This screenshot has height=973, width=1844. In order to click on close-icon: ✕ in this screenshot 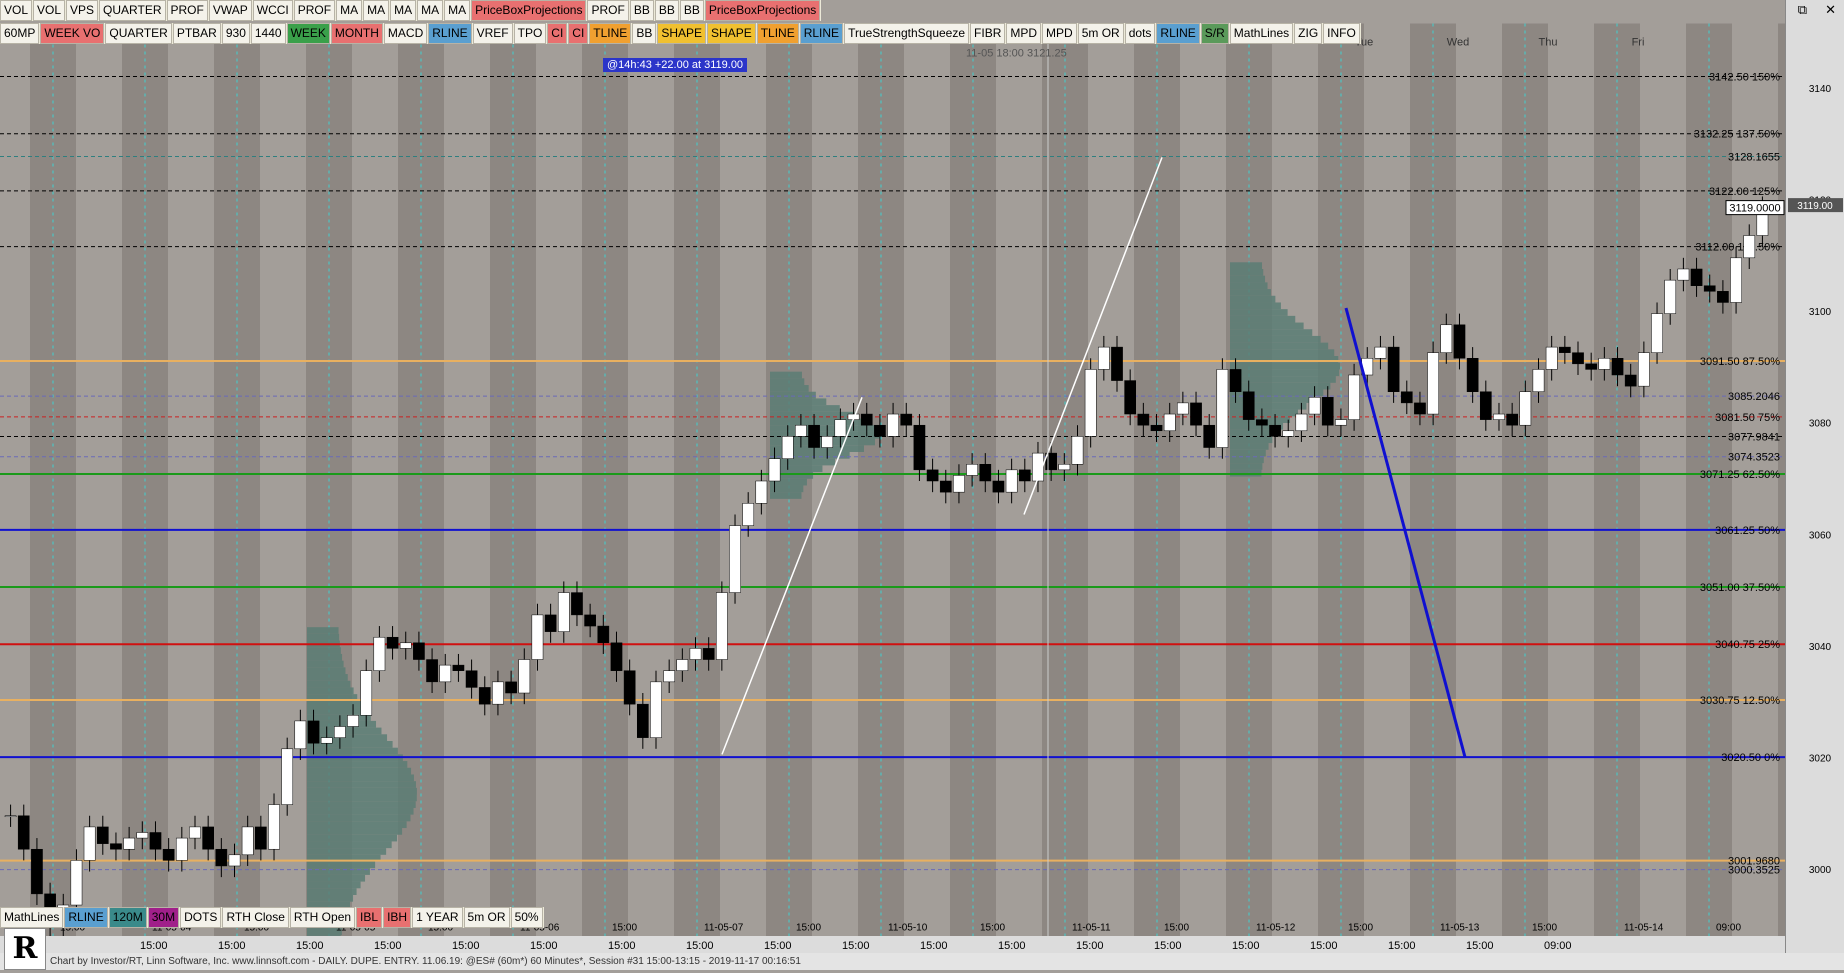, I will do `click(1830, 10)`.